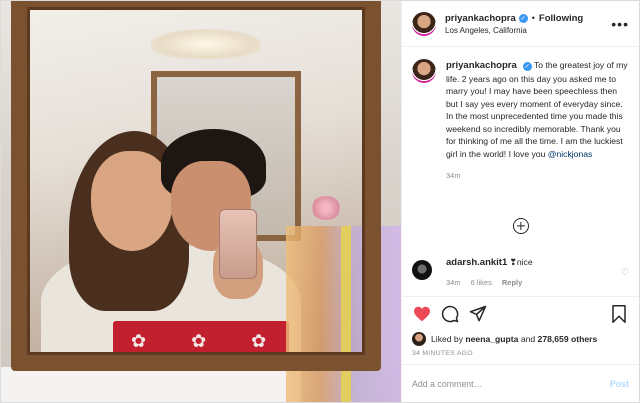 The image size is (640, 403). I want to click on load-more-comments, so click(520, 226).